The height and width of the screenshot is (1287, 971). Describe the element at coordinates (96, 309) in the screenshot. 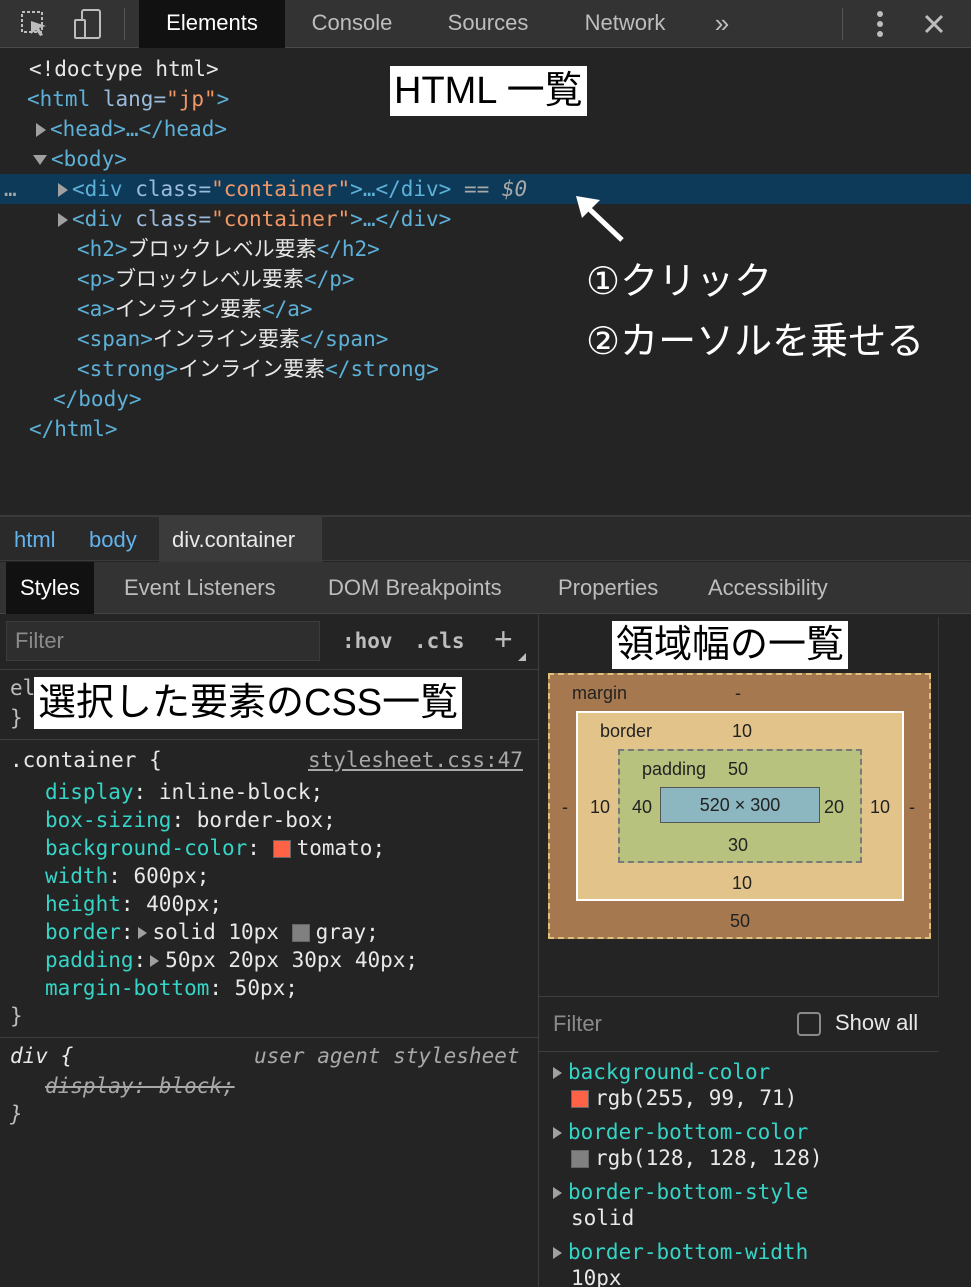

I see `a-open-tag: <a>` at that location.